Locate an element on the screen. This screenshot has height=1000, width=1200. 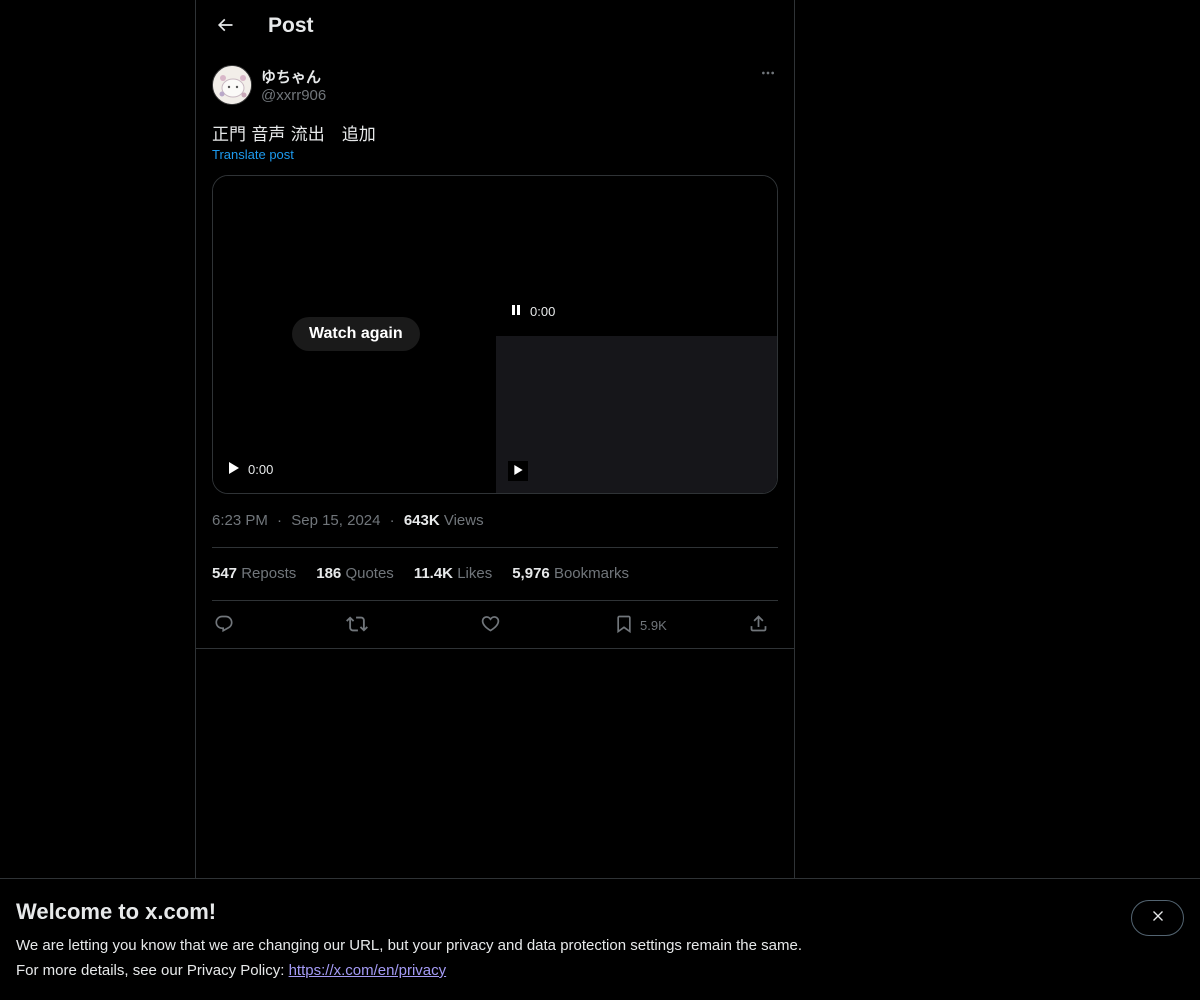
like-icon is located at coordinates (490, 625).